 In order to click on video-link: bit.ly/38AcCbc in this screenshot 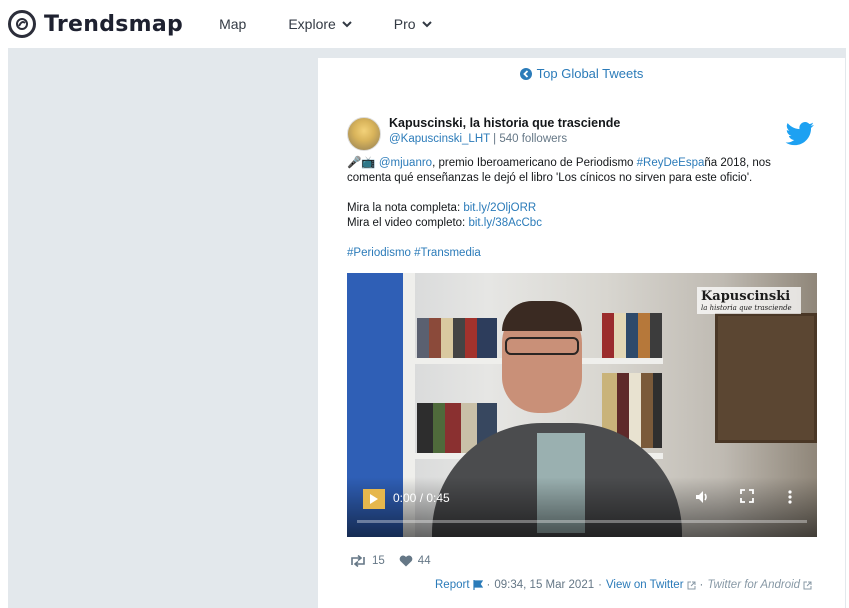, I will do `click(505, 223)`.